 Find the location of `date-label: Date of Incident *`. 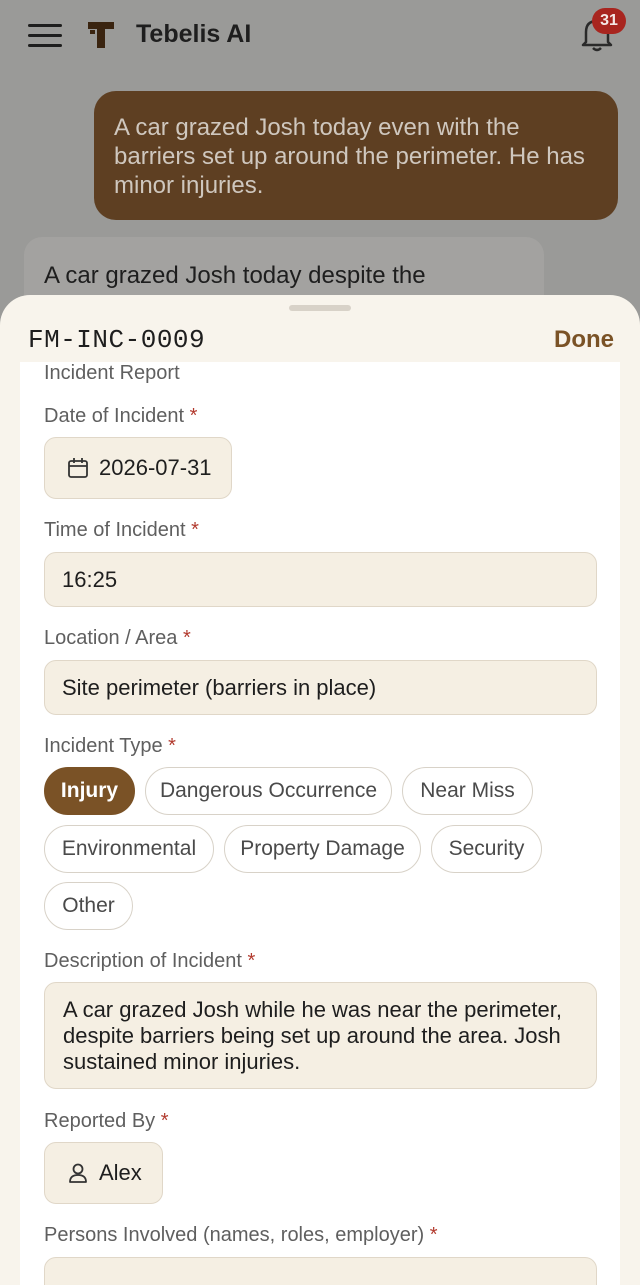

date-label: Date of Incident * is located at coordinates (120, 416).